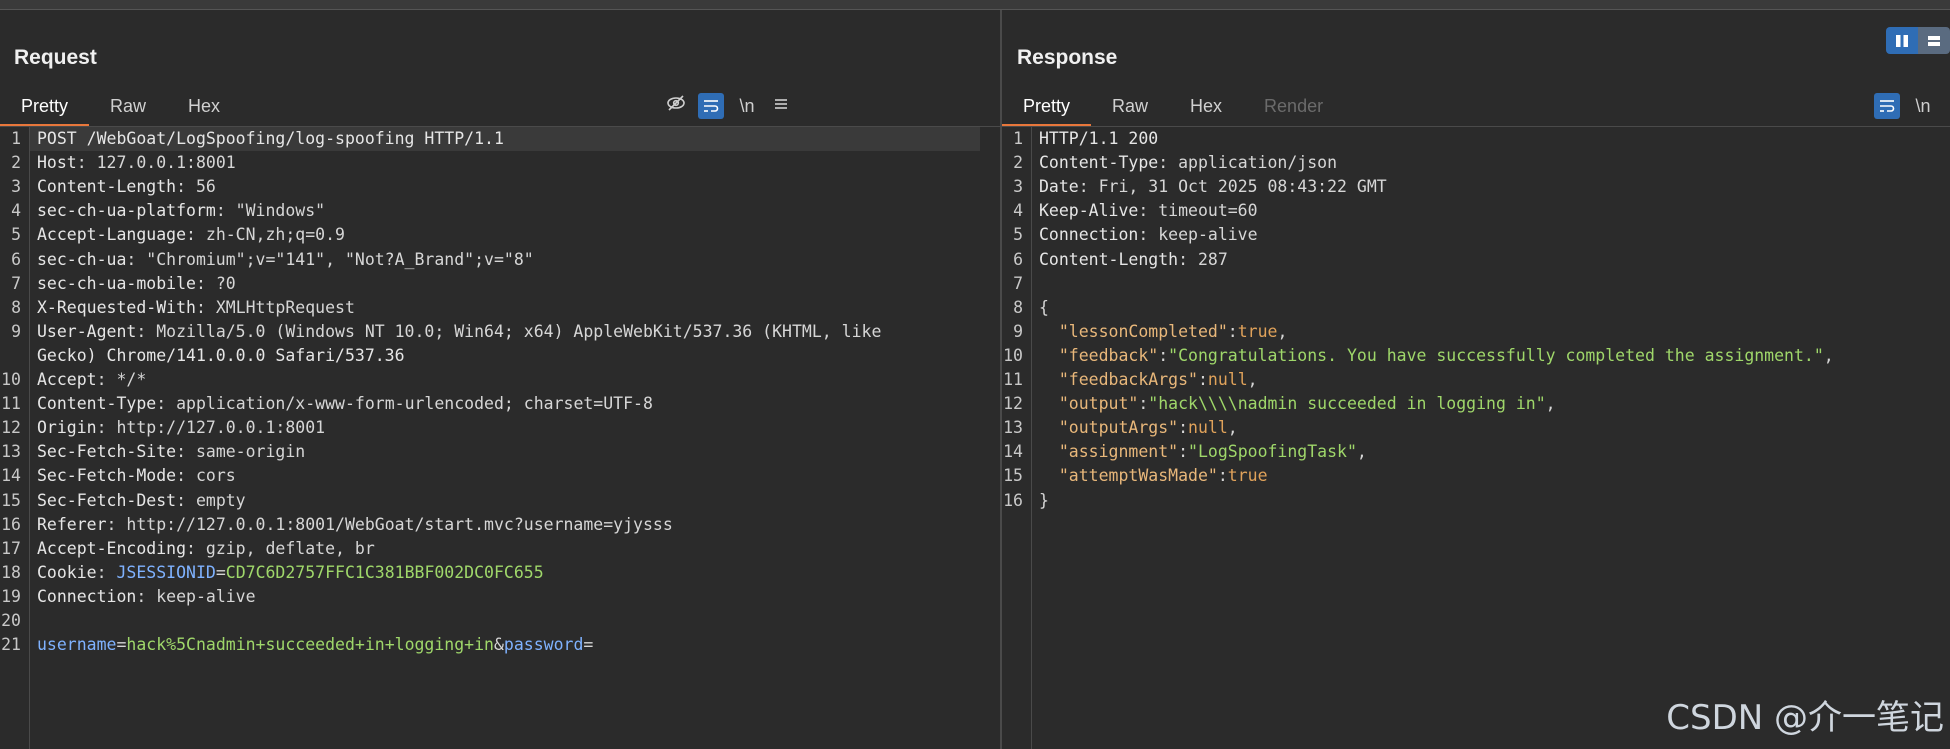 This screenshot has width=1950, height=749. Describe the element at coordinates (1206, 106) in the screenshot. I see `response-tab-hex: Hex` at that location.